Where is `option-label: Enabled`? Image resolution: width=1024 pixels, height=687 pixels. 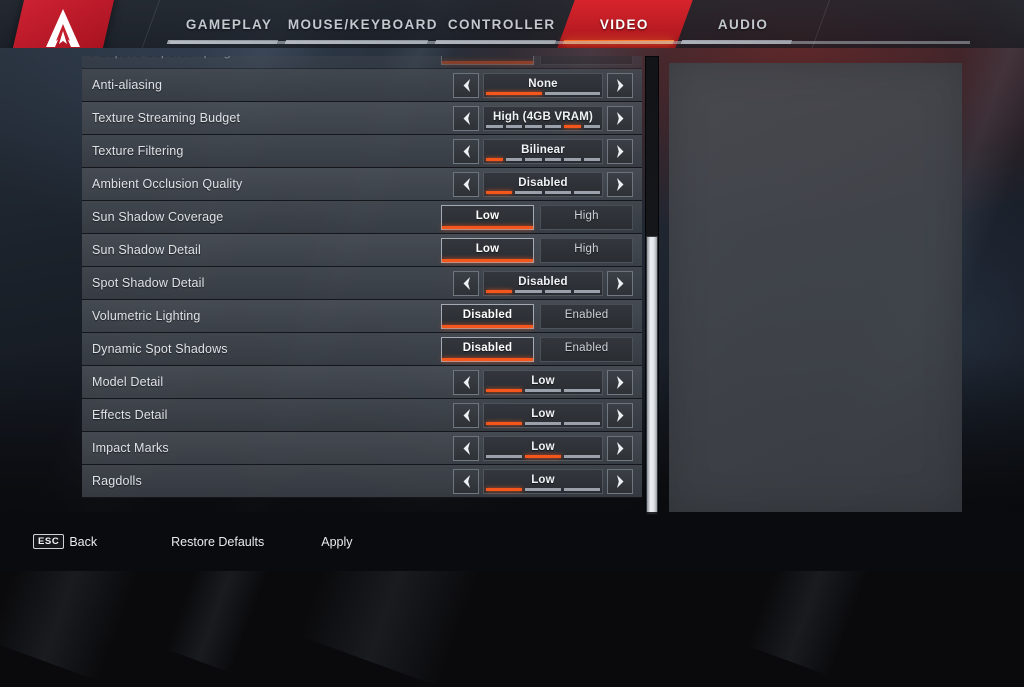 option-label: Enabled is located at coordinates (586, 348).